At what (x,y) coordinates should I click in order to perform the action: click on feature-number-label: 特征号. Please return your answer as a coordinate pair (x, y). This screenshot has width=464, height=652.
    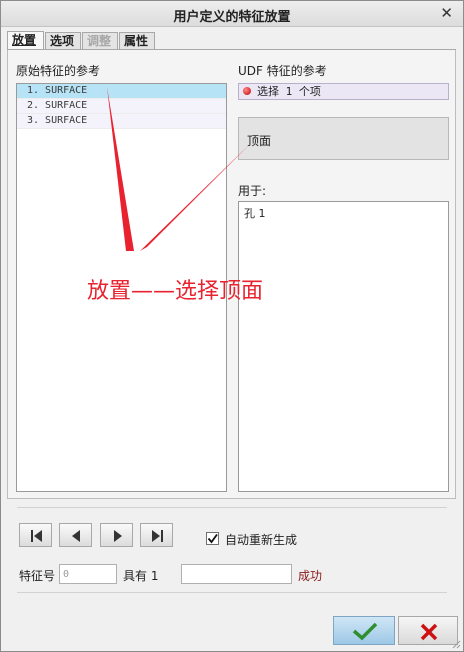
    Looking at the image, I should click on (37, 576).